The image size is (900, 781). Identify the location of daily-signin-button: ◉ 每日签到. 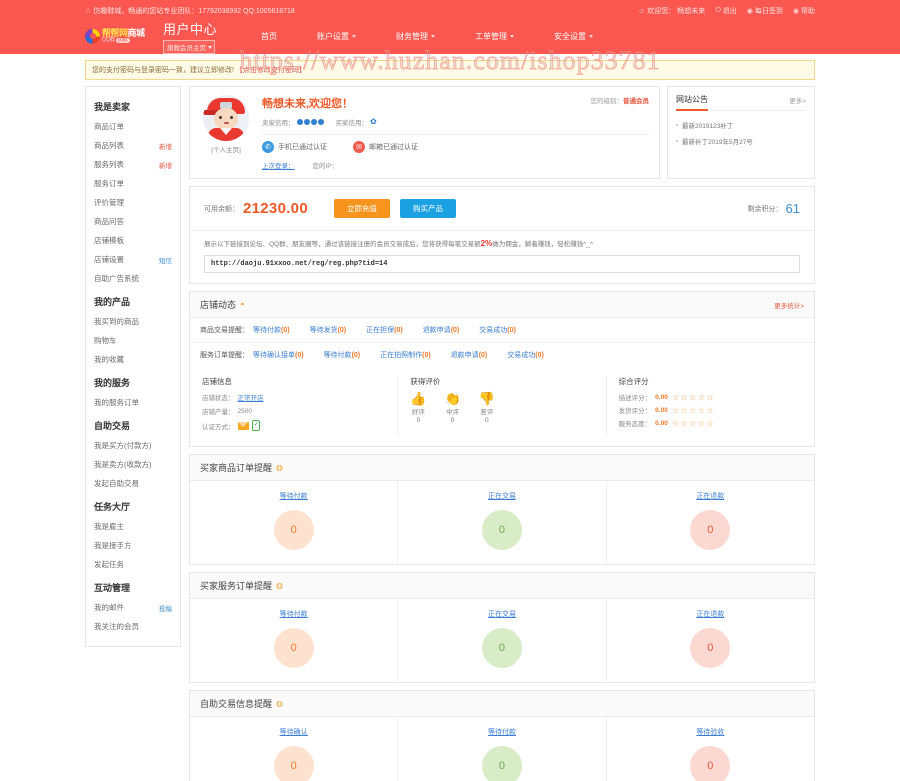
(765, 11).